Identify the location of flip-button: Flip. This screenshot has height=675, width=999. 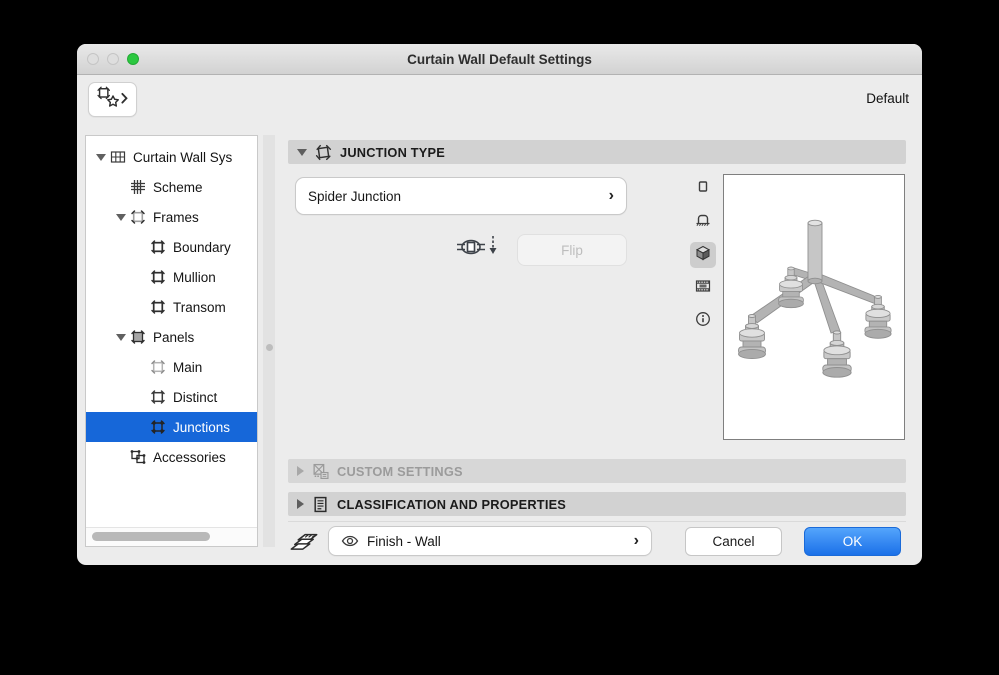
(572, 250).